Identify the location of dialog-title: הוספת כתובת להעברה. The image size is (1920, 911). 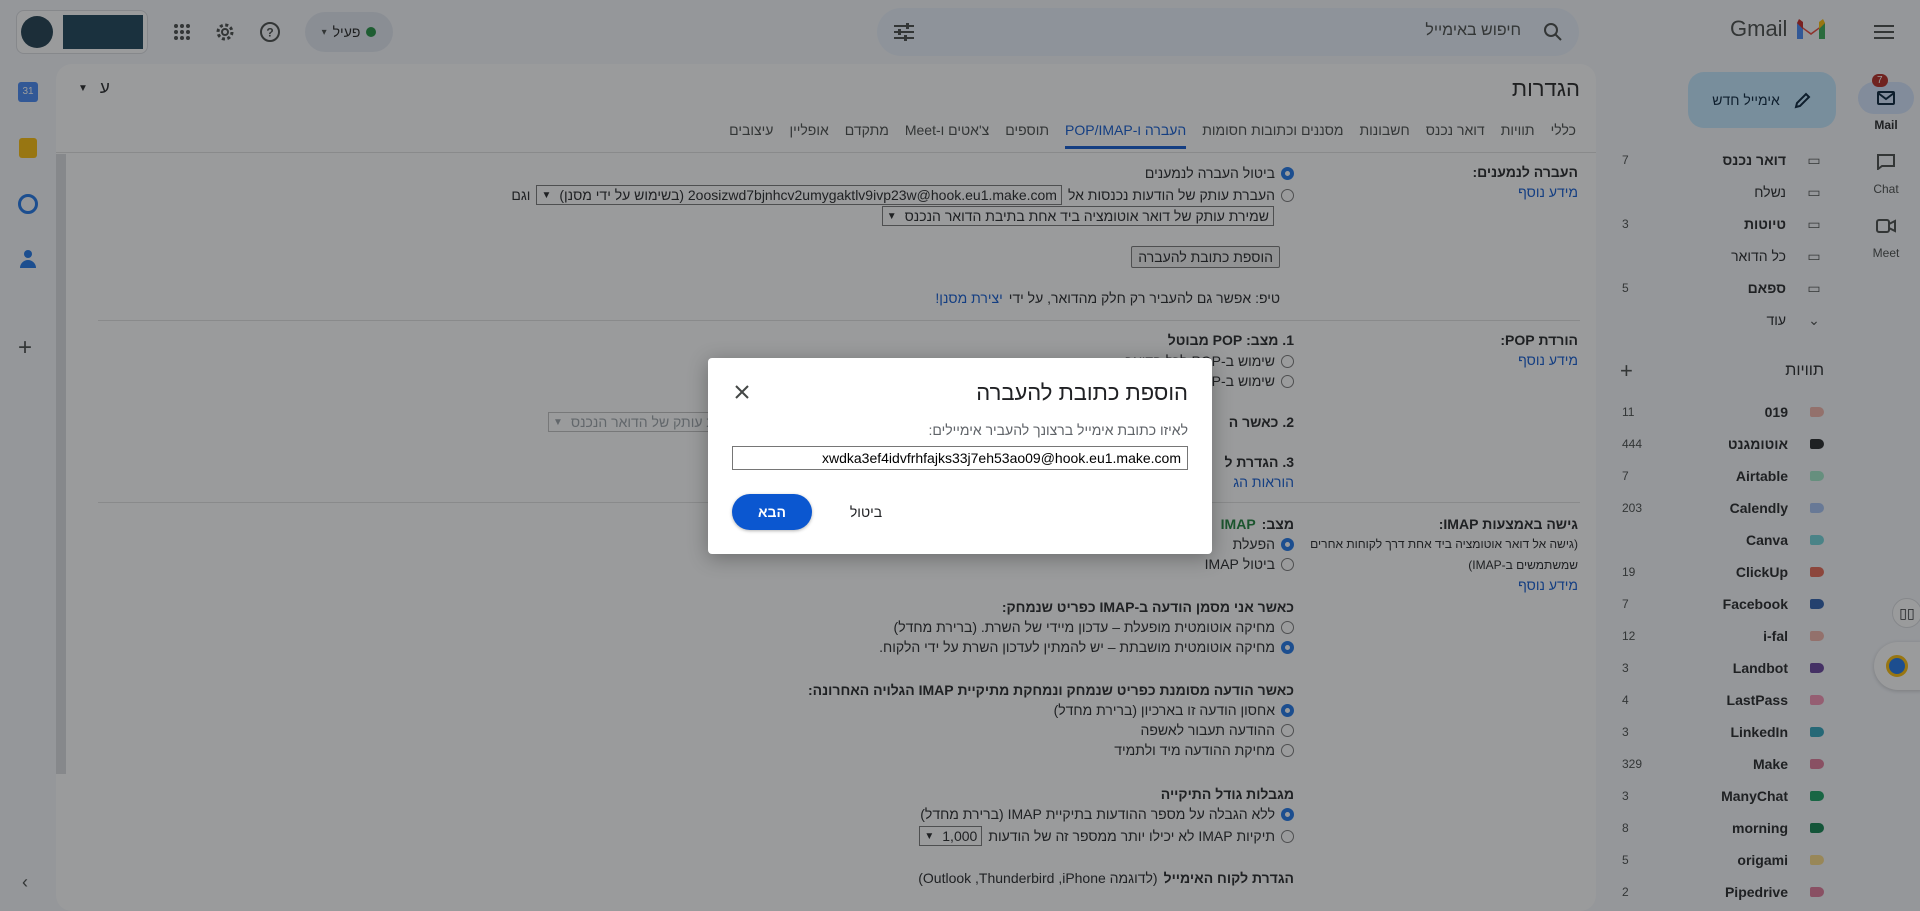
(1082, 392).